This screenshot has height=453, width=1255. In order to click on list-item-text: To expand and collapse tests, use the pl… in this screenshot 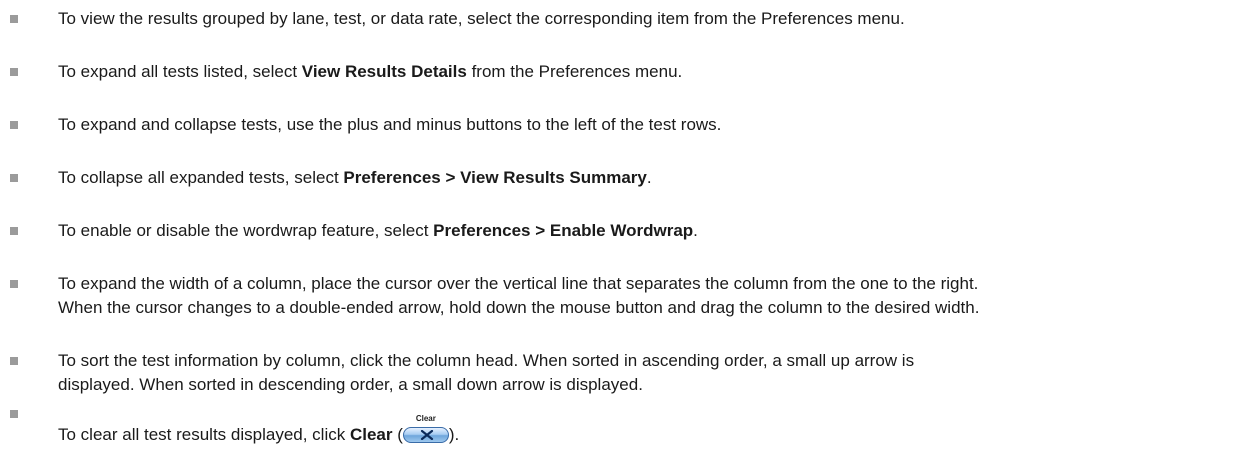, I will do `click(653, 125)`.